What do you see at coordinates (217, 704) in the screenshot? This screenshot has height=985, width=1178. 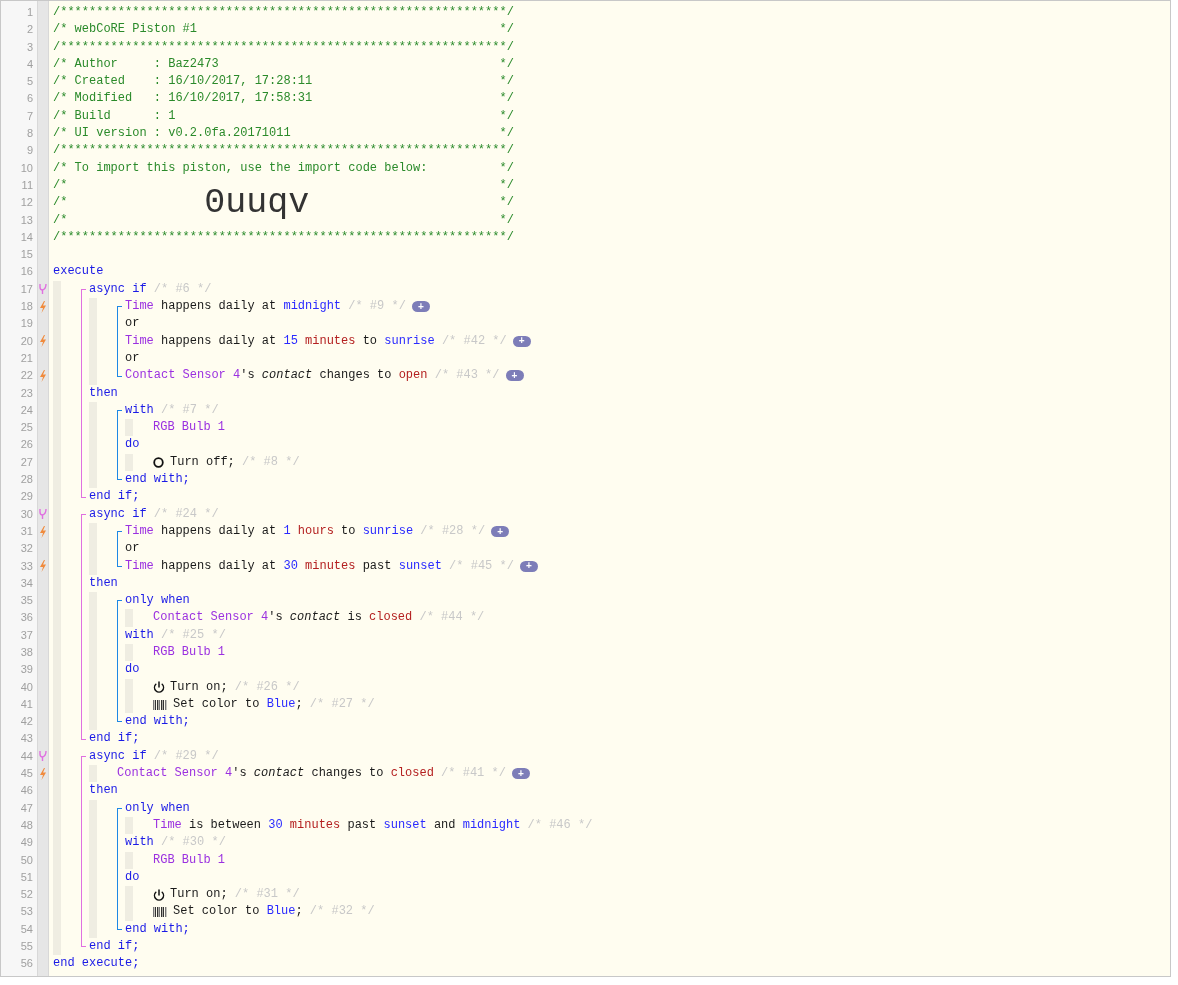 I see `code-text: Set color to` at bounding box center [217, 704].